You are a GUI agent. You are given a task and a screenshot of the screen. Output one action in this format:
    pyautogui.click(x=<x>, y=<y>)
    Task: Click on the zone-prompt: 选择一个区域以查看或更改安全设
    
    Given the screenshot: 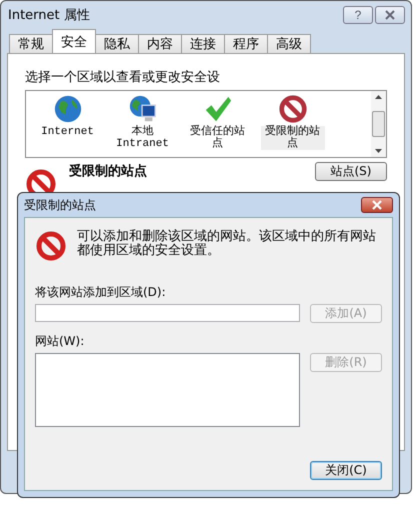 What is the action you would take?
    pyautogui.click(x=123, y=77)
    